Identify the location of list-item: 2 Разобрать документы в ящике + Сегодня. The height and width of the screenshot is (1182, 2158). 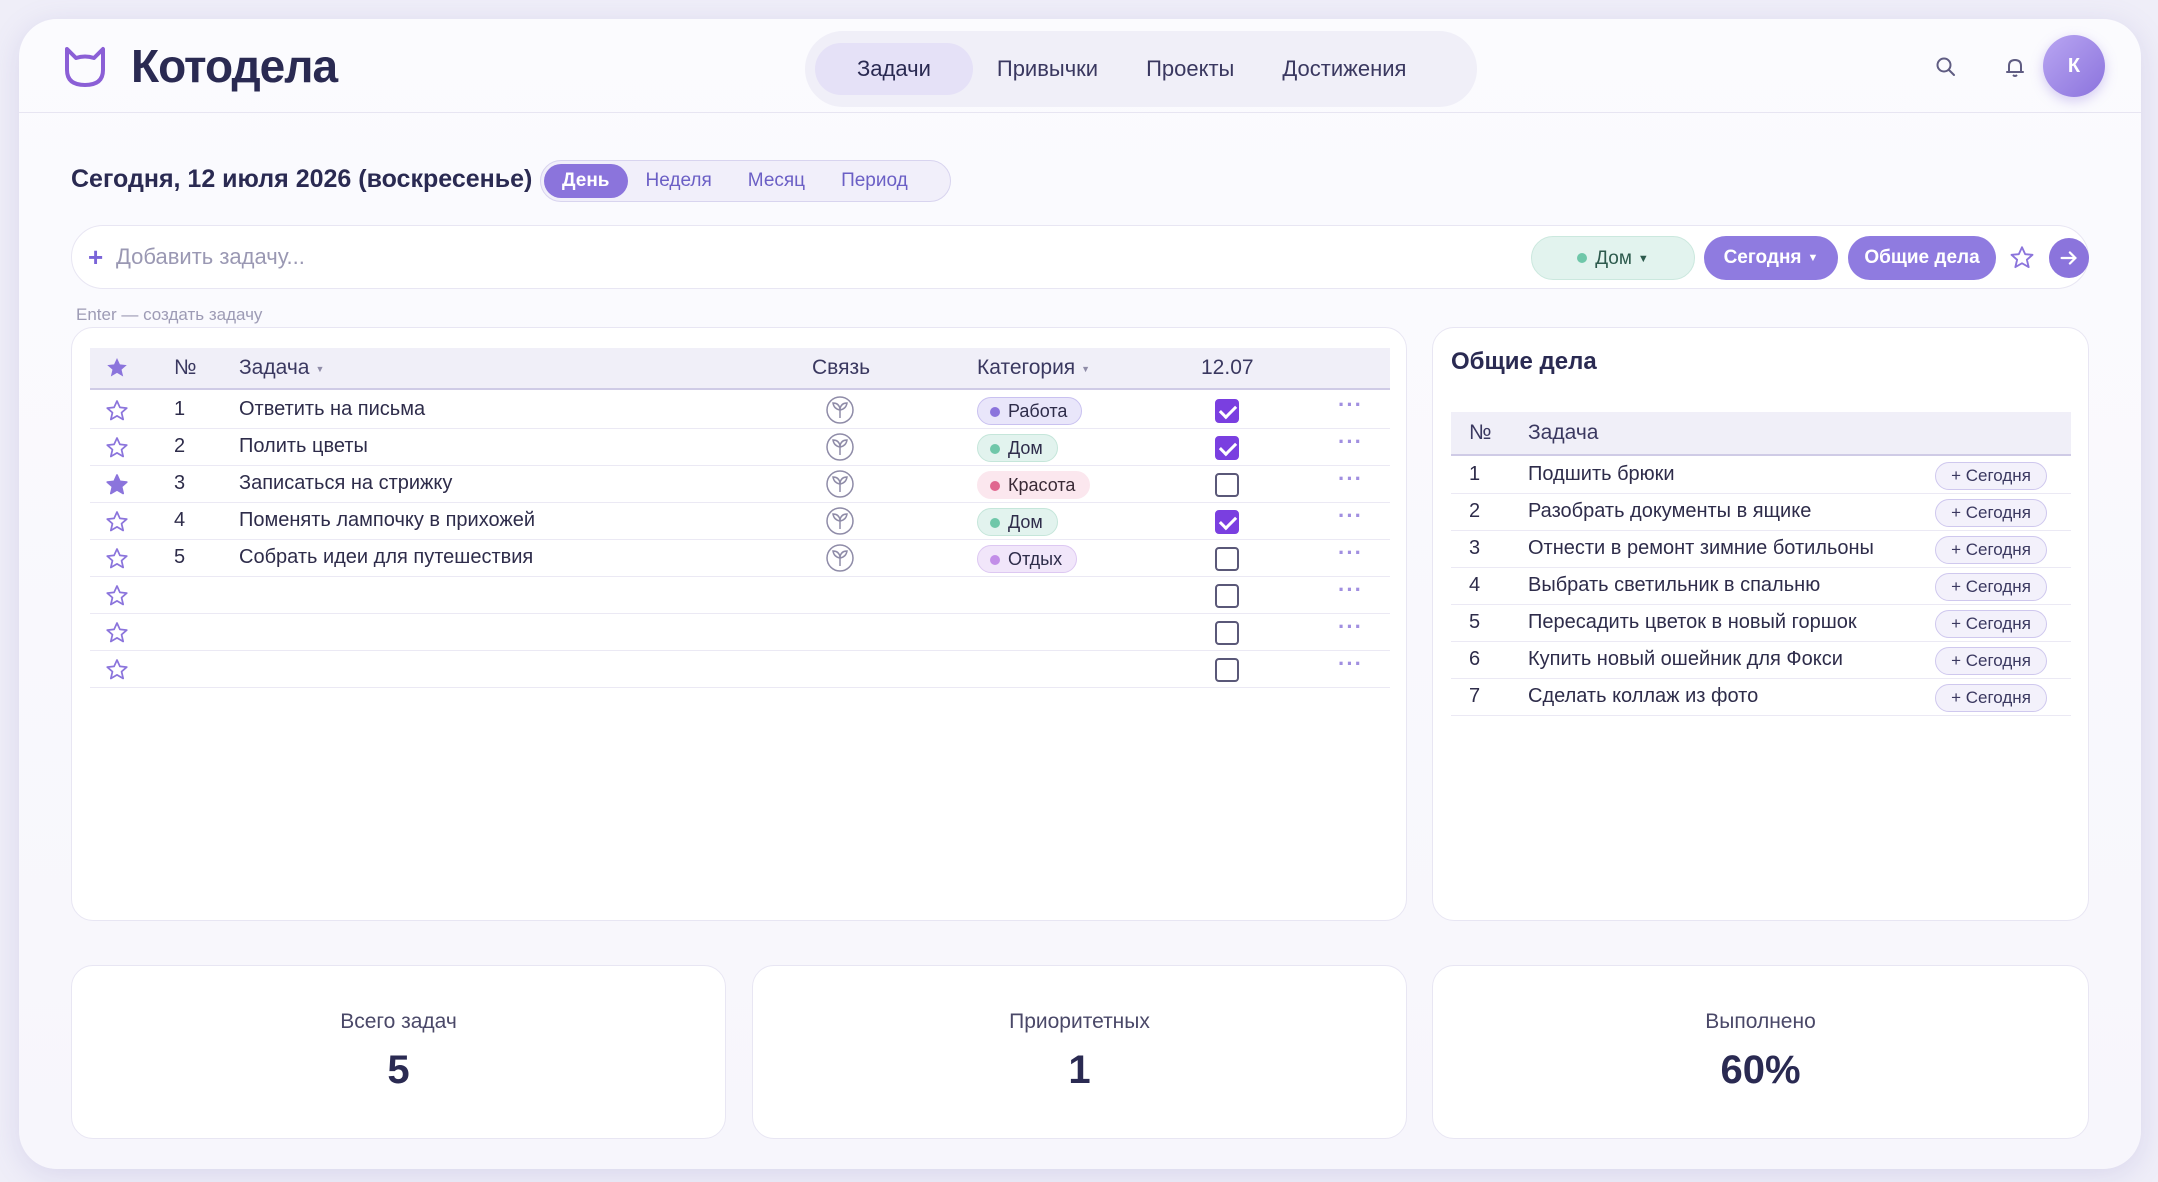
(1761, 512).